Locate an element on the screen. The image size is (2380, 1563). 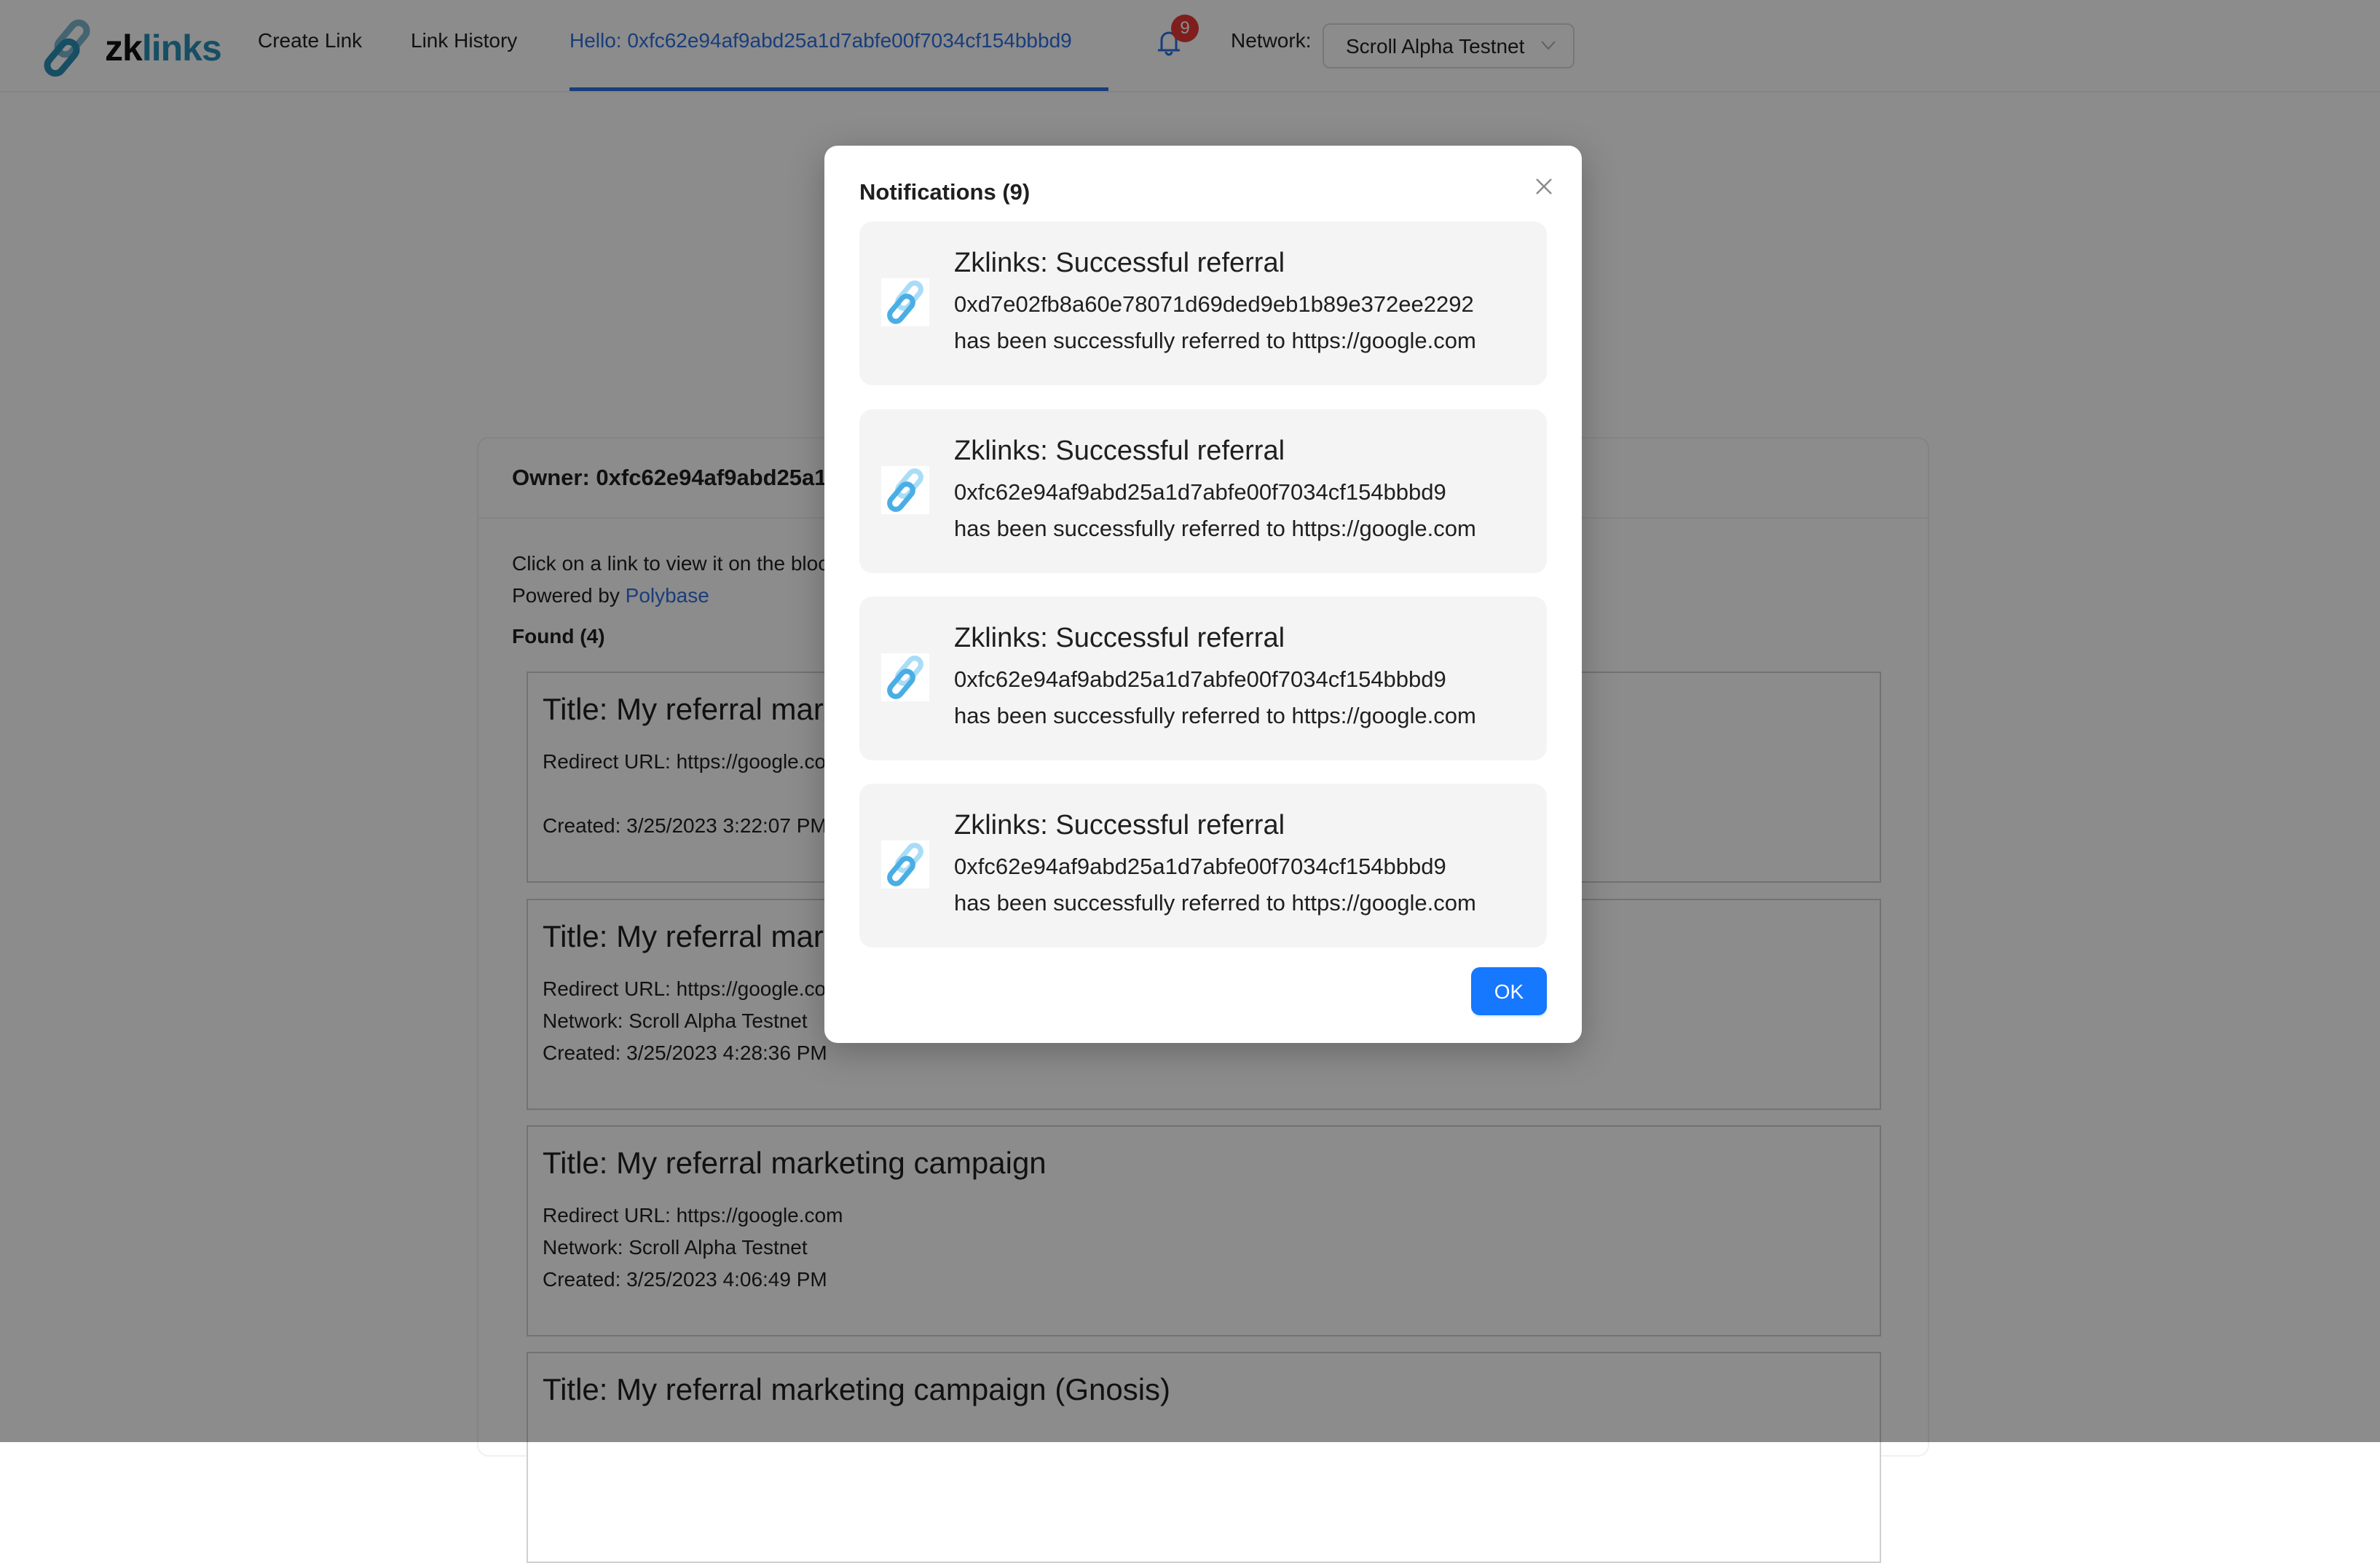
close-icon is located at coordinates (1544, 186).